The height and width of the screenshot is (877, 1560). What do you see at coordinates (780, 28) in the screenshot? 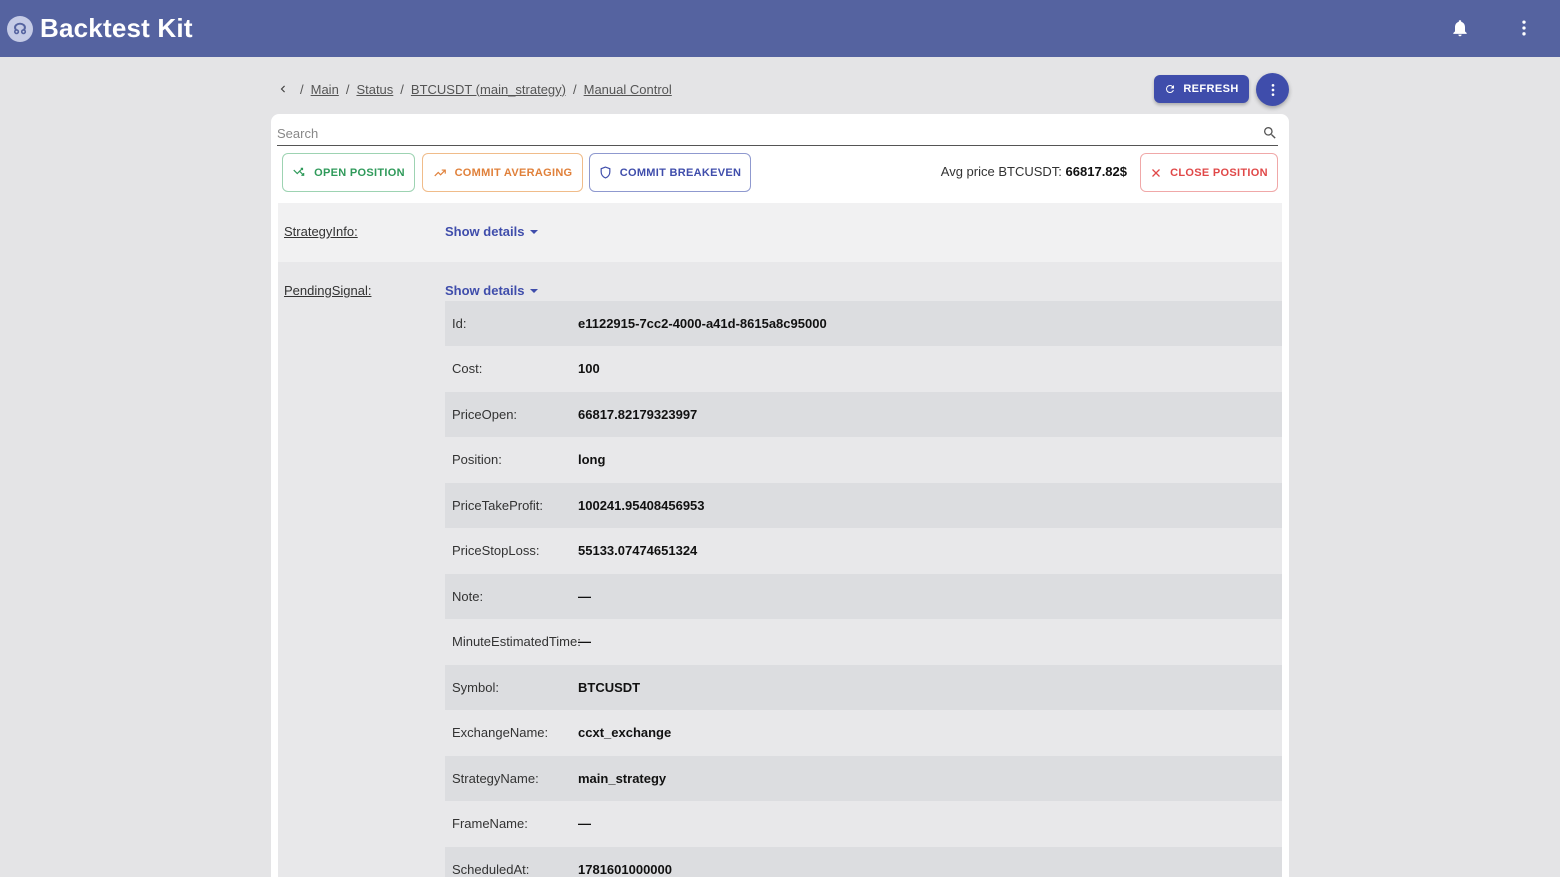
I see `app-bar: ☊ Backtest Kit` at bounding box center [780, 28].